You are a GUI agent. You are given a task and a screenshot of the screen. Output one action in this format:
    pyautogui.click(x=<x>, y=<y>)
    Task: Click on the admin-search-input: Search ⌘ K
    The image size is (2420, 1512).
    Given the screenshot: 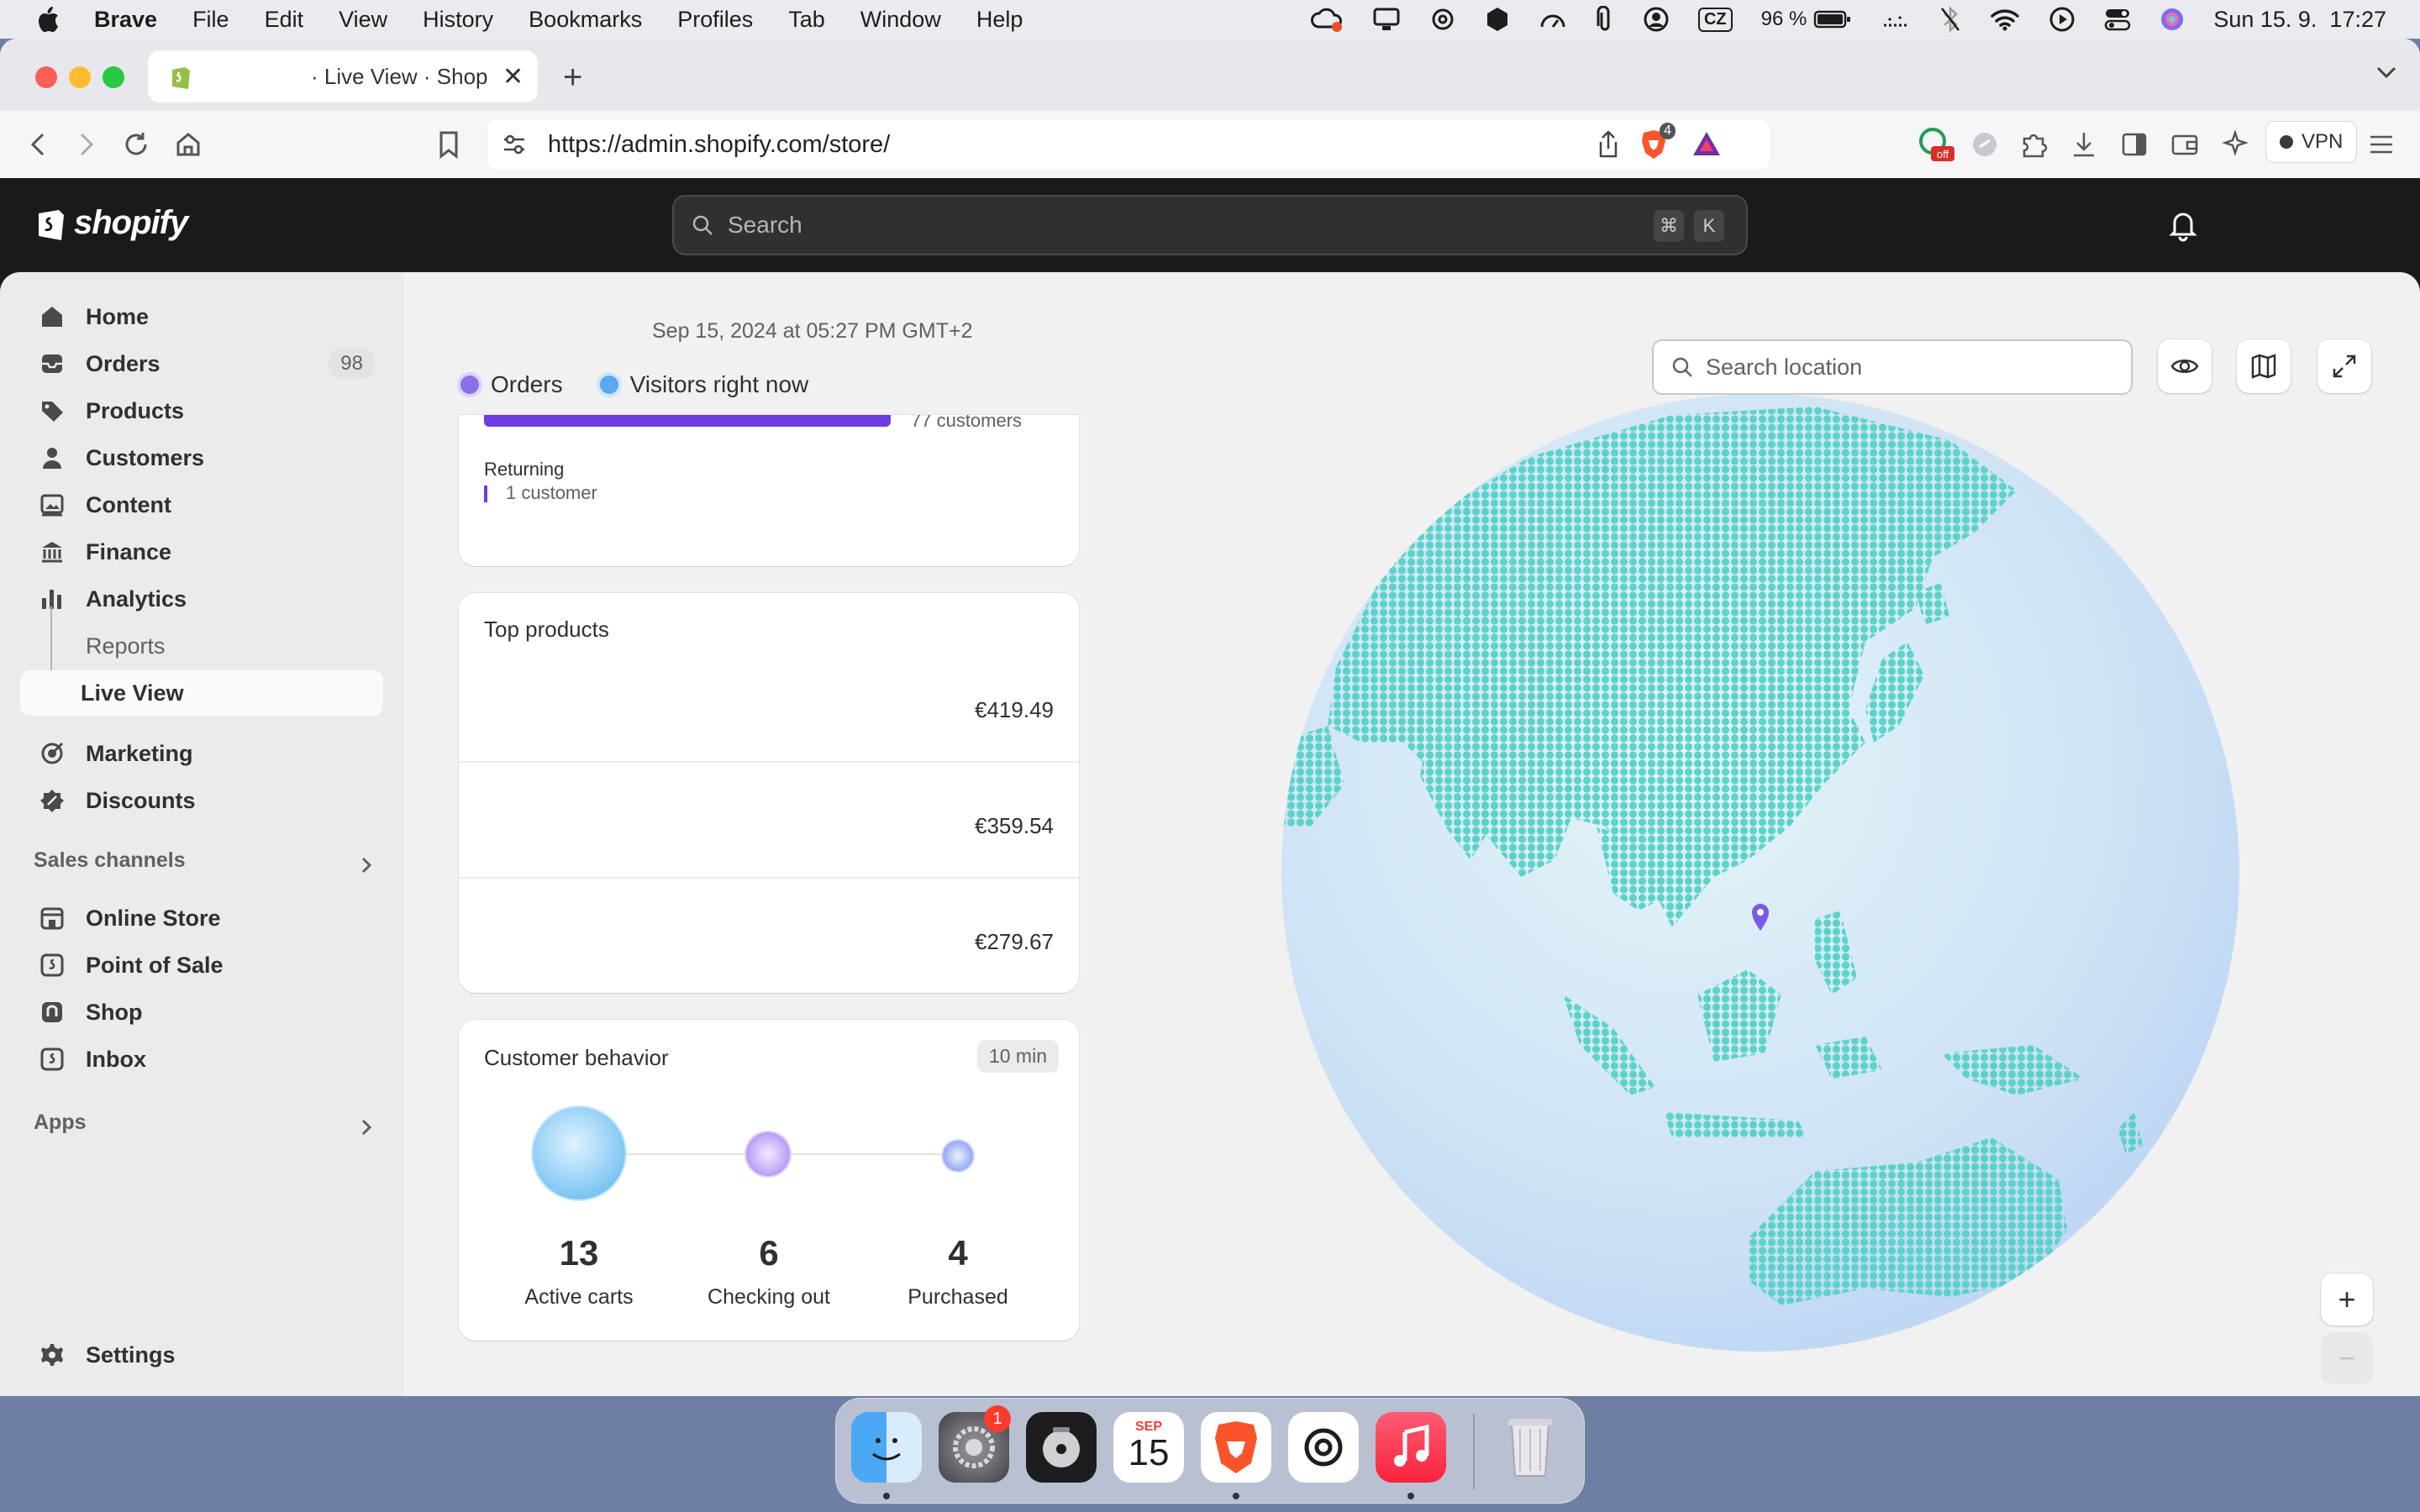 What is the action you would take?
    pyautogui.click(x=1210, y=225)
    